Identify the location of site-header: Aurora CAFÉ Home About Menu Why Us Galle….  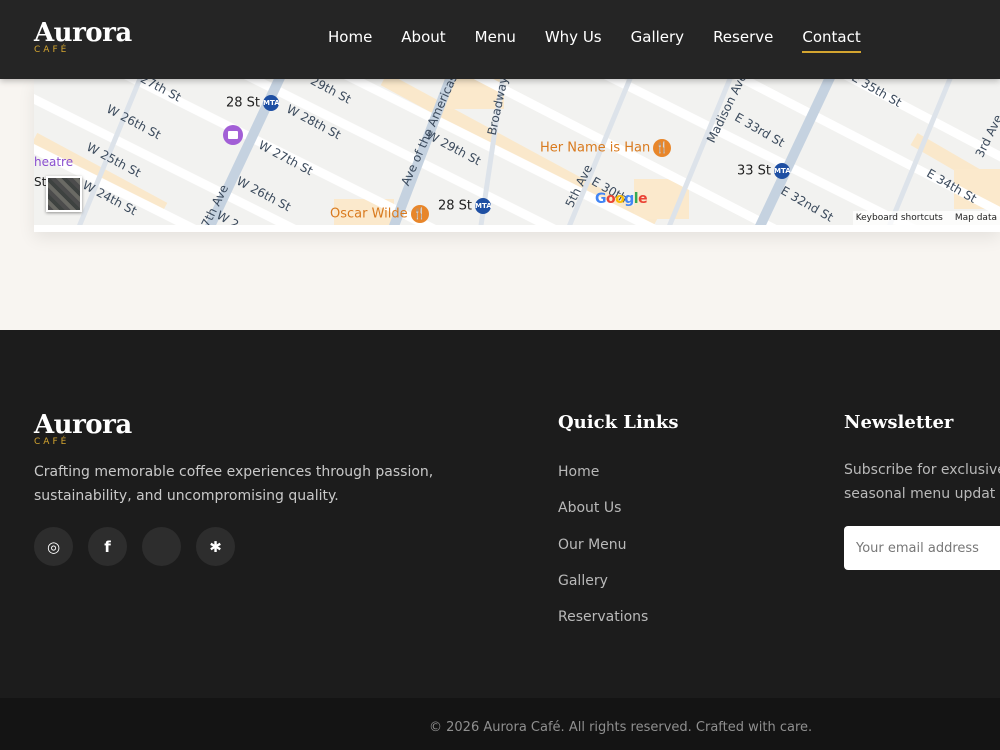
(500, 39).